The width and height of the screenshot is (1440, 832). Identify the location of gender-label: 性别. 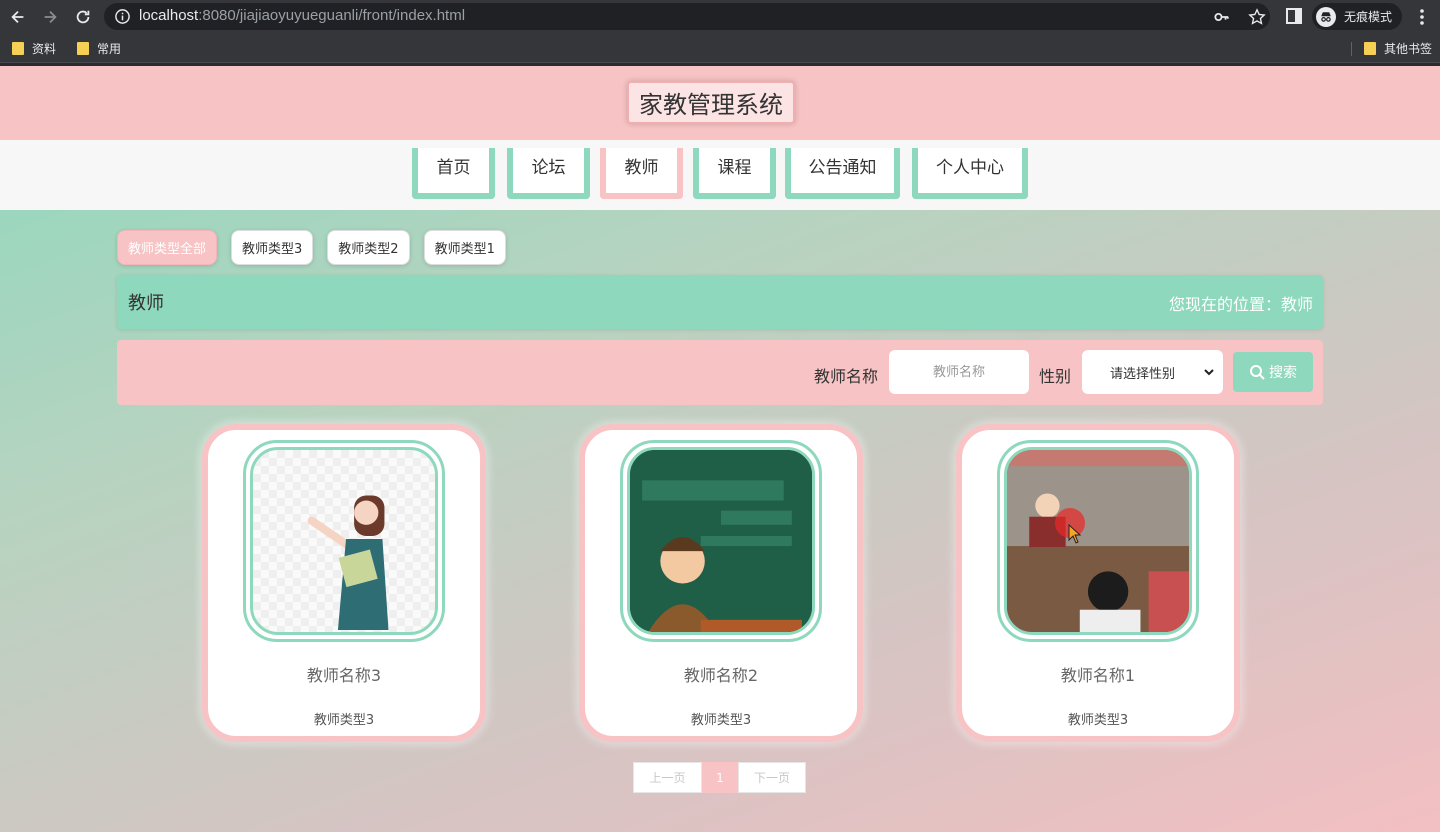
(1055, 376).